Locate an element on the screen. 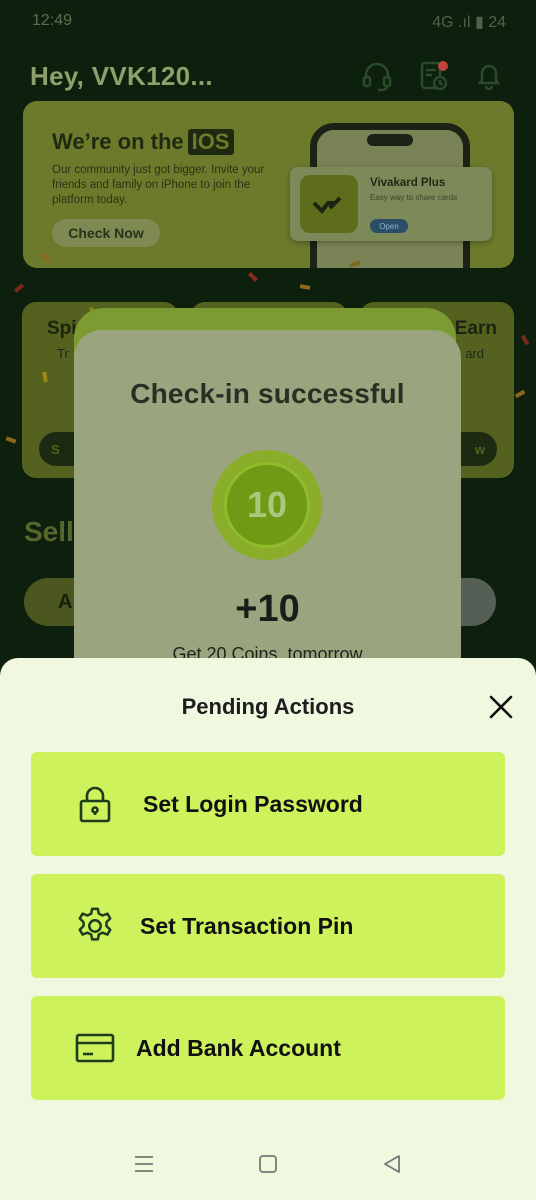 Image resolution: width=536 pixels, height=1200 pixels. coin-value: 10 is located at coordinates (267, 505).